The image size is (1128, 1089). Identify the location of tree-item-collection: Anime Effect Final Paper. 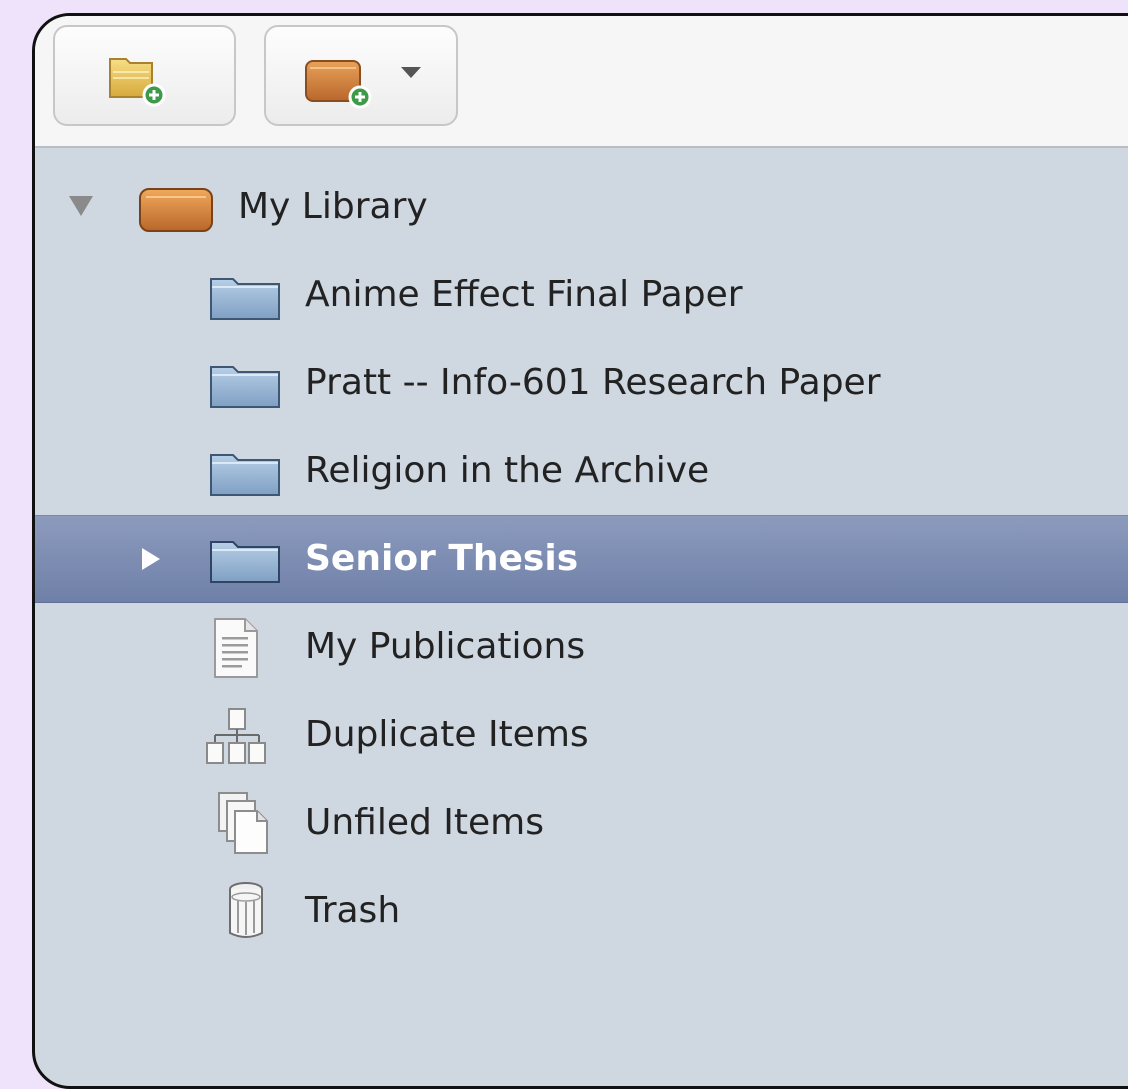
(581, 295).